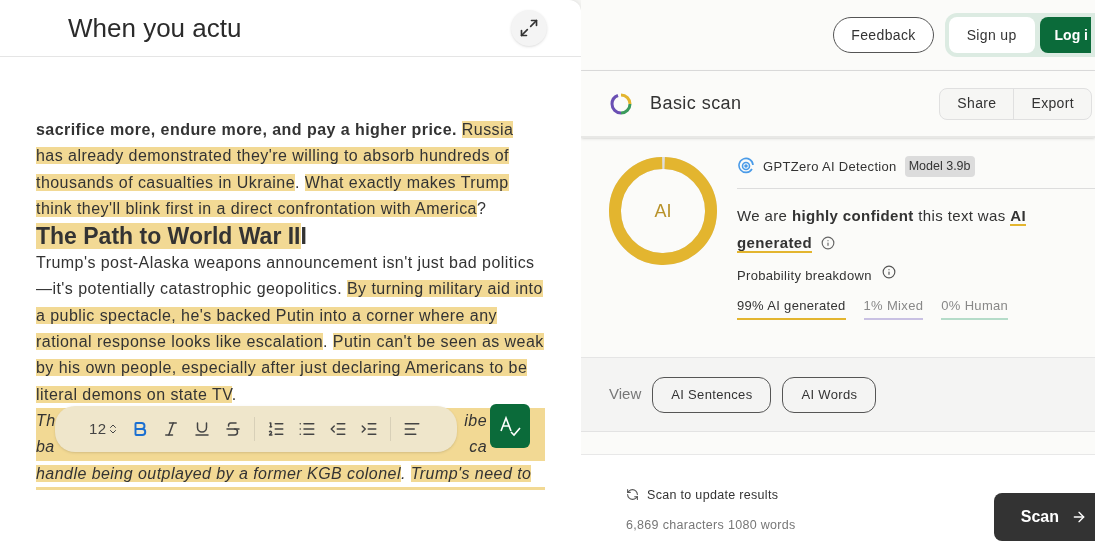  I want to click on expand-icon, so click(529, 28).